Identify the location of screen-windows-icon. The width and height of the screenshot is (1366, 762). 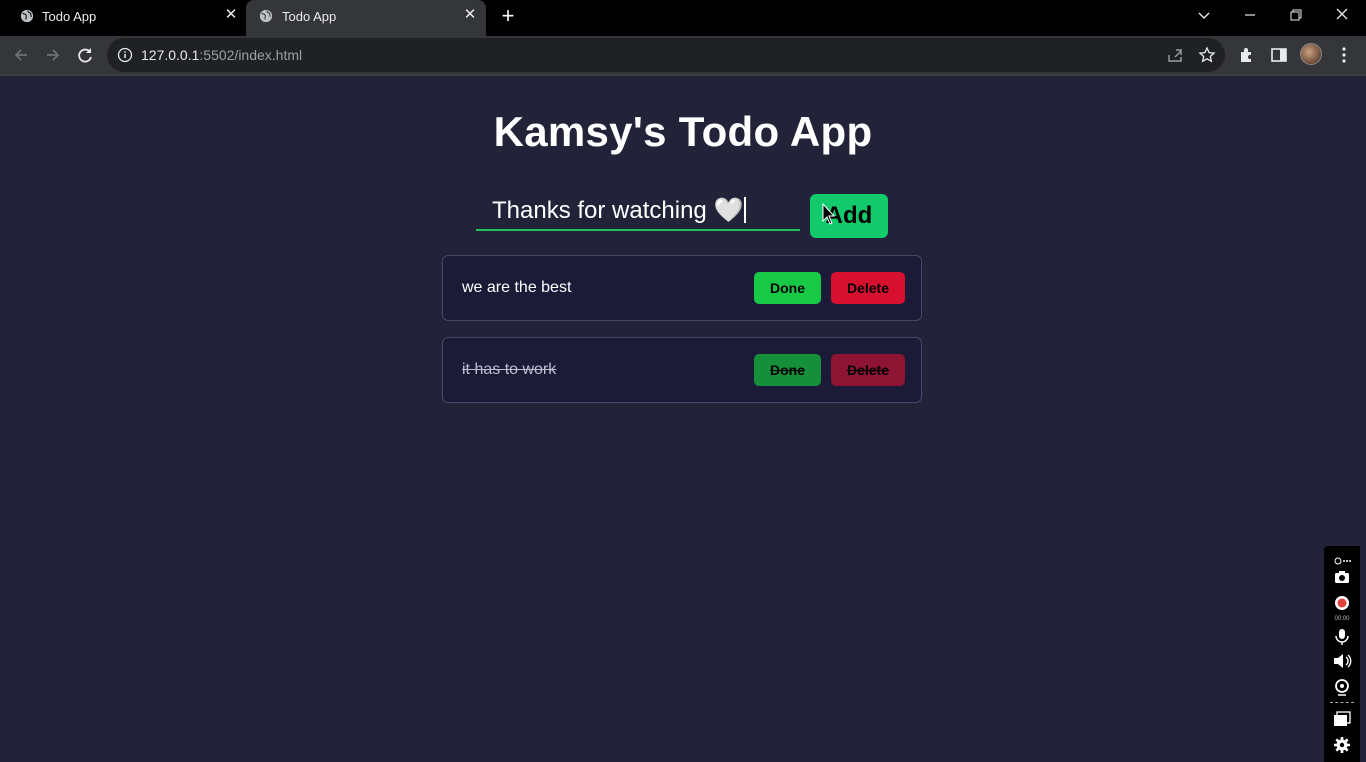
(1342, 719).